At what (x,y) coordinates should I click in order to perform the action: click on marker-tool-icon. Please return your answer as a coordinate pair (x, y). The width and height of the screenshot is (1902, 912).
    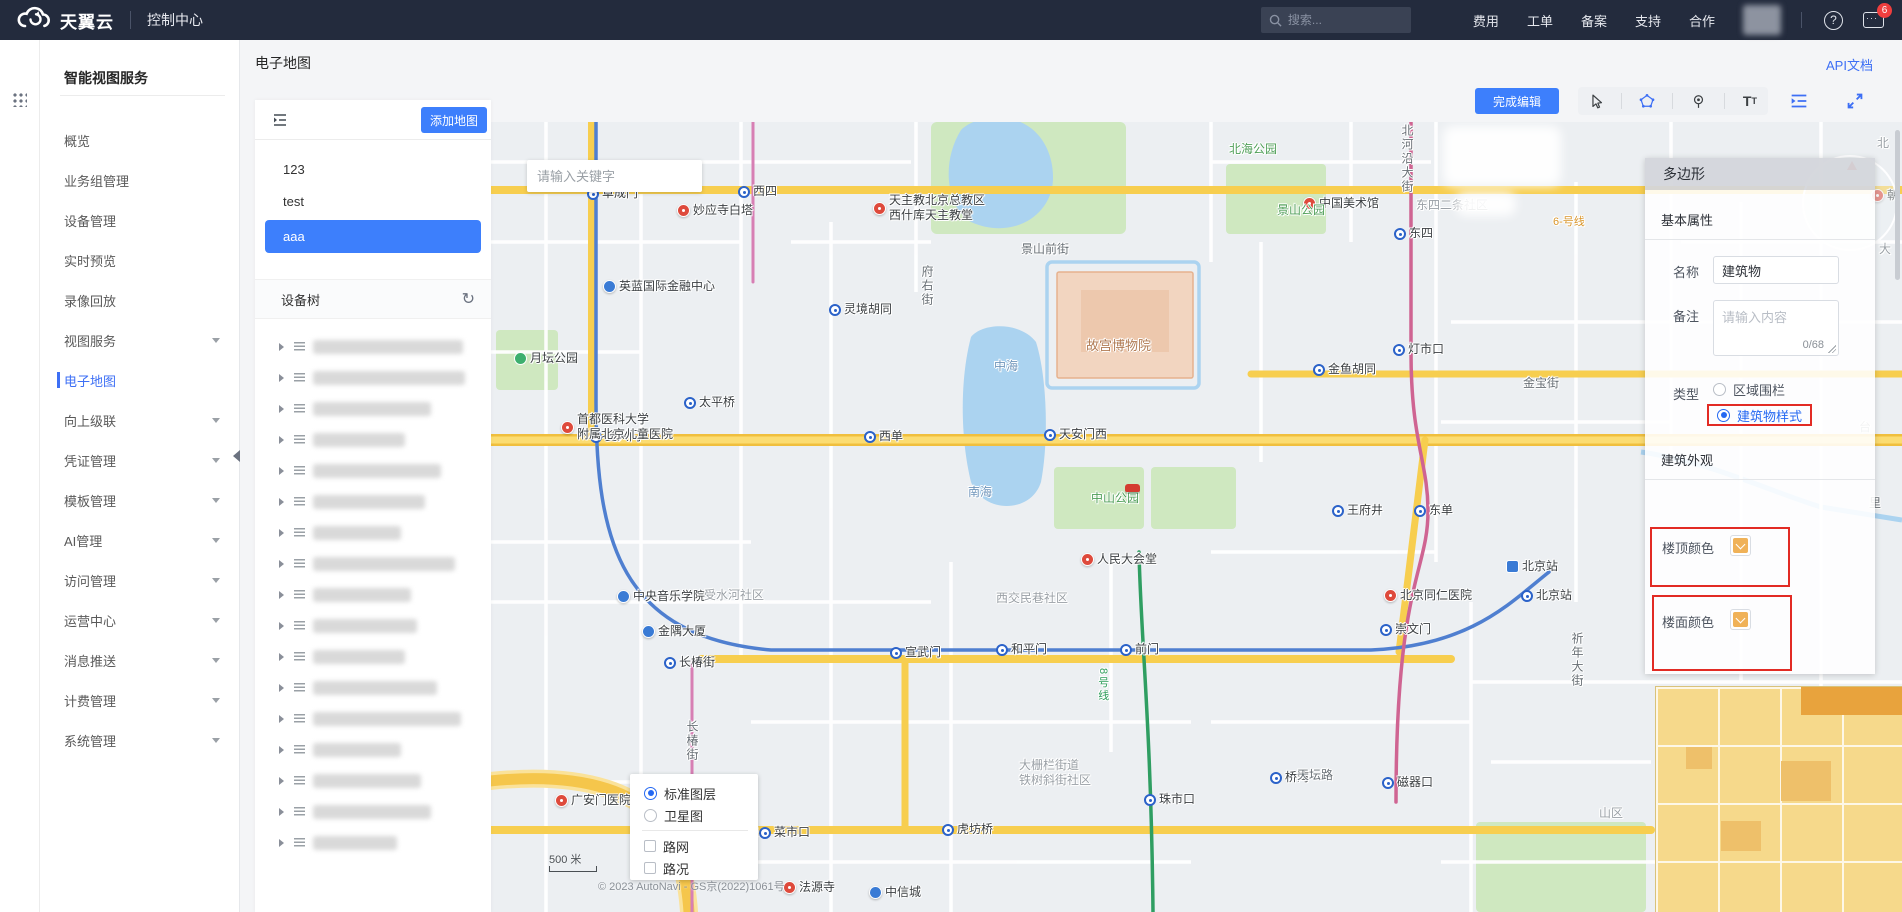
    Looking at the image, I should click on (1699, 101).